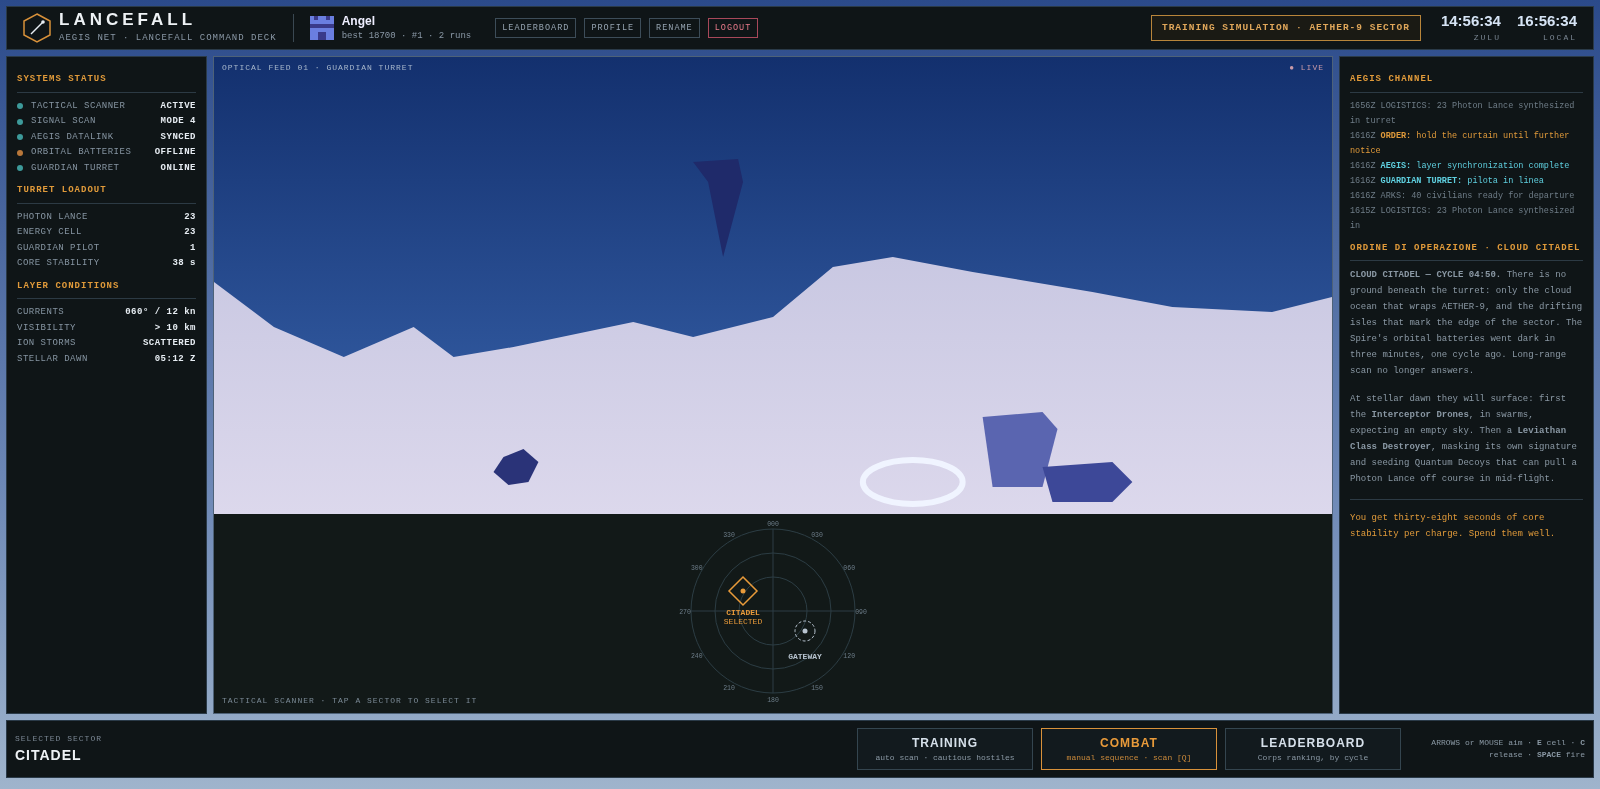  I want to click on log-entry: 1656Z LOGISTICS: 23 Photon Lance synthesized in turret, so click(1463, 113).